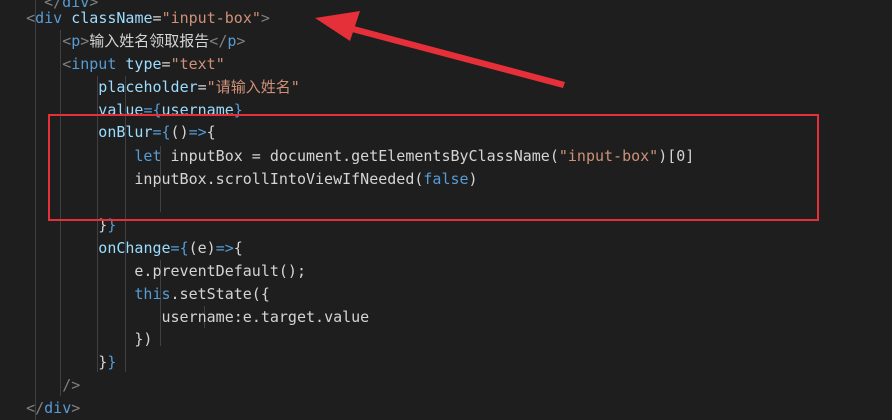 The image size is (892, 420). What do you see at coordinates (337, 26) in the screenshot?
I see `arrow-head` at bounding box center [337, 26].